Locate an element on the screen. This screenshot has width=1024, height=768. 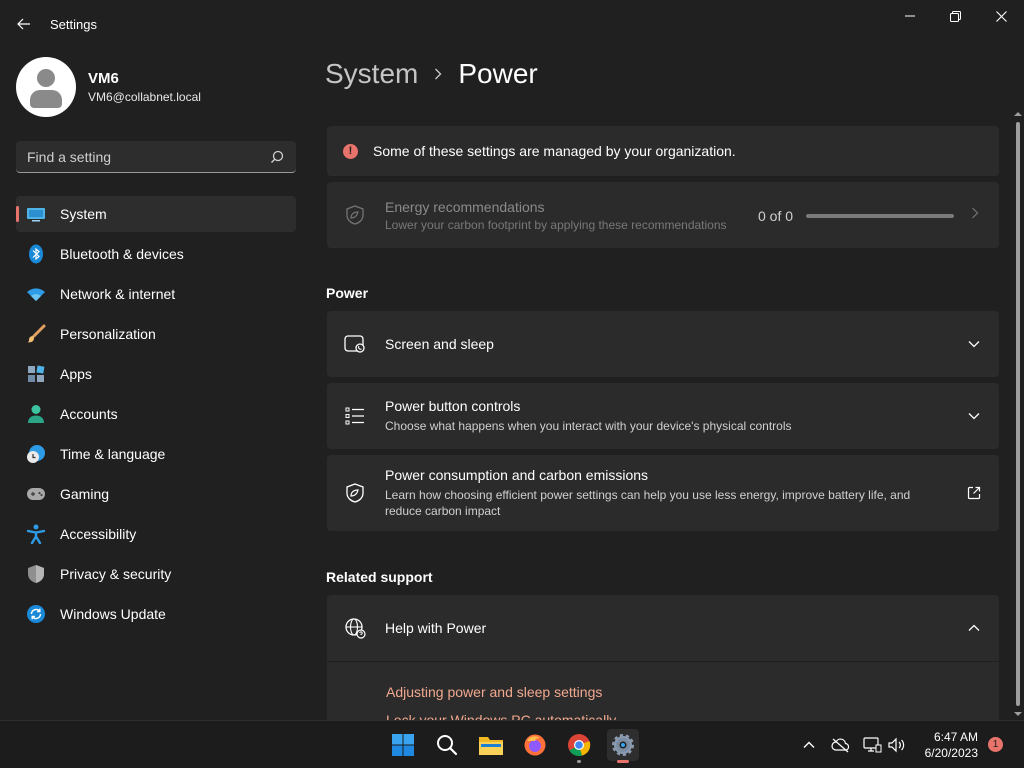
scroll-thumb is located at coordinates (1018, 414).